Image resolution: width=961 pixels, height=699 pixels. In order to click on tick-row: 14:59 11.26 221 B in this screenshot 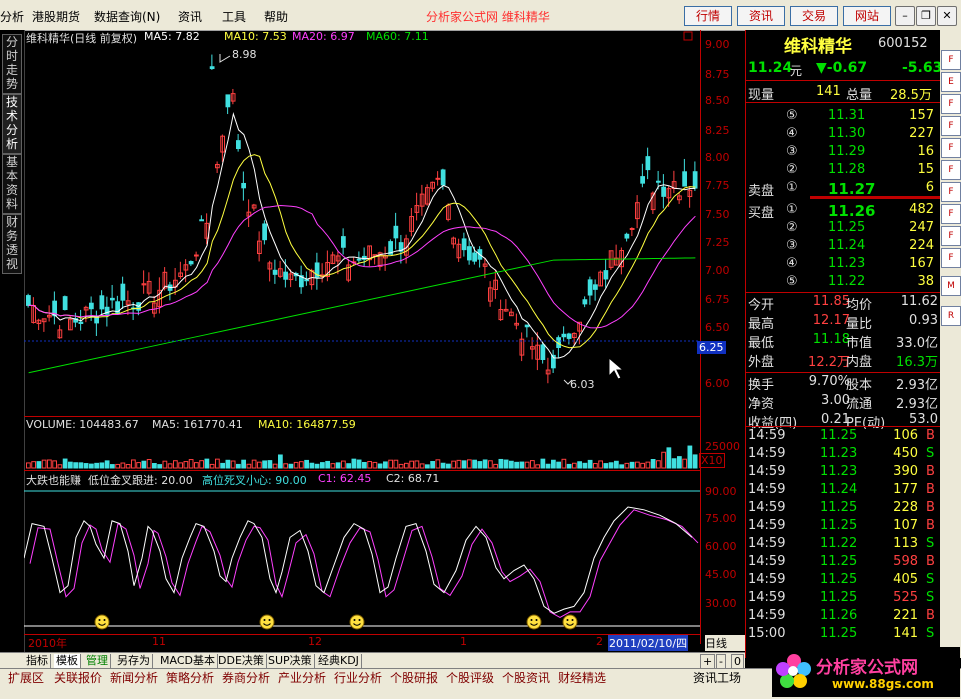, I will do `click(843, 617)`.